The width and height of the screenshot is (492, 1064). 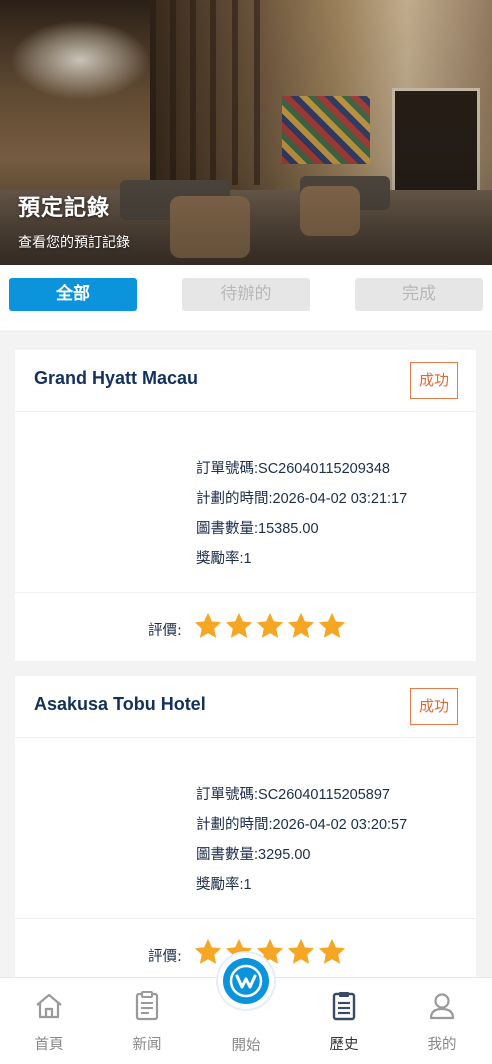 I want to click on nav-home: 首頁, so click(x=49, y=1021).